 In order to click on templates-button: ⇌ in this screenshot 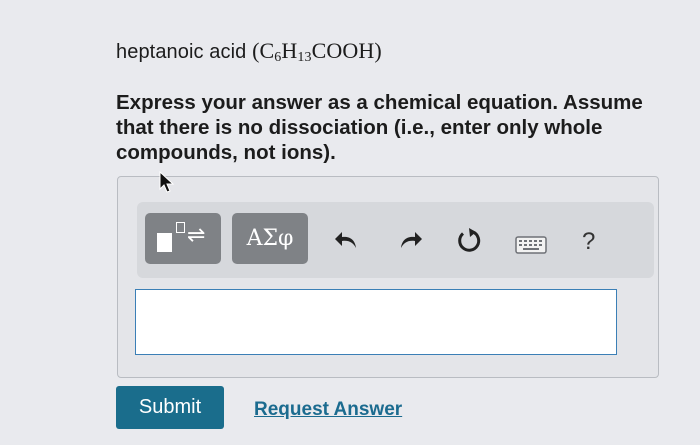, I will do `click(183, 238)`.